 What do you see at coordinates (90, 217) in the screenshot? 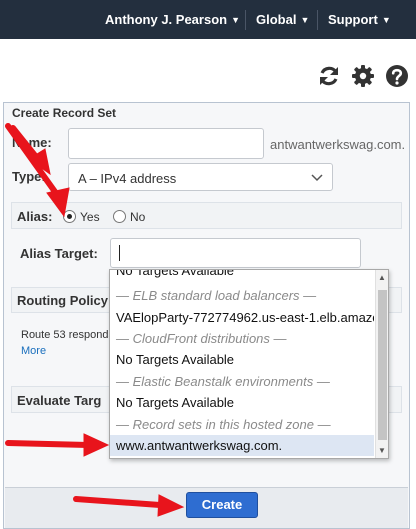
I see `alias-yes-label: Yes` at bounding box center [90, 217].